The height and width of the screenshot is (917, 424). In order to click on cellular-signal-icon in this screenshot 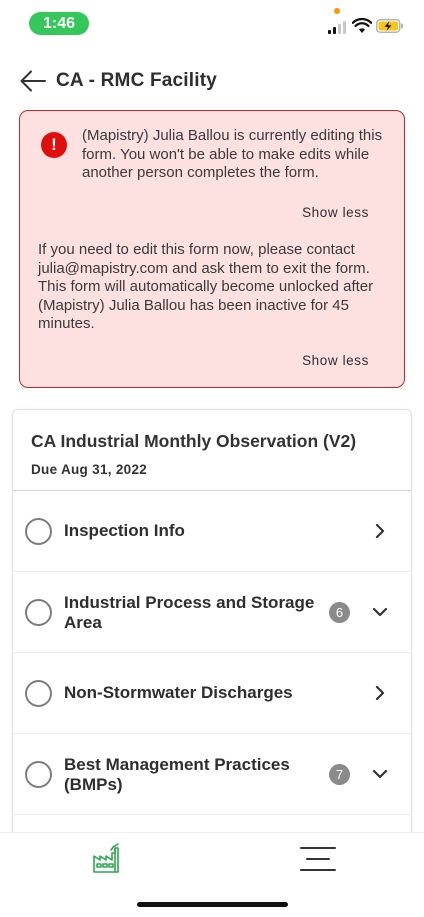, I will do `click(338, 27)`.